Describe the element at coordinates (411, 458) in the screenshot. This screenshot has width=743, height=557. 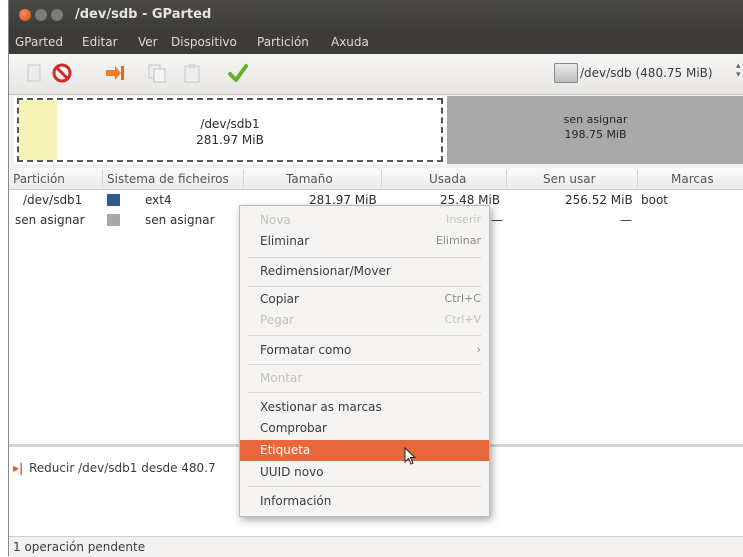
I see `mouse-pointer-icon` at that location.